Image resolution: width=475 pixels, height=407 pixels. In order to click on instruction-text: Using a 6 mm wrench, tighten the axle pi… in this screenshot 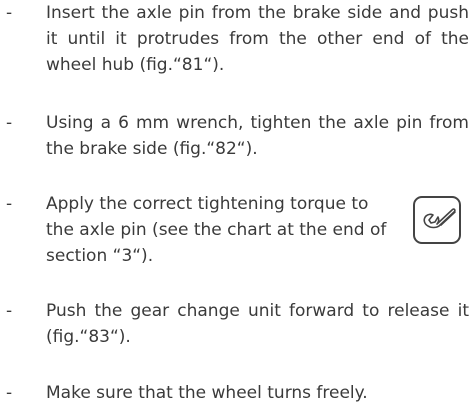, I will do `click(257, 136)`.